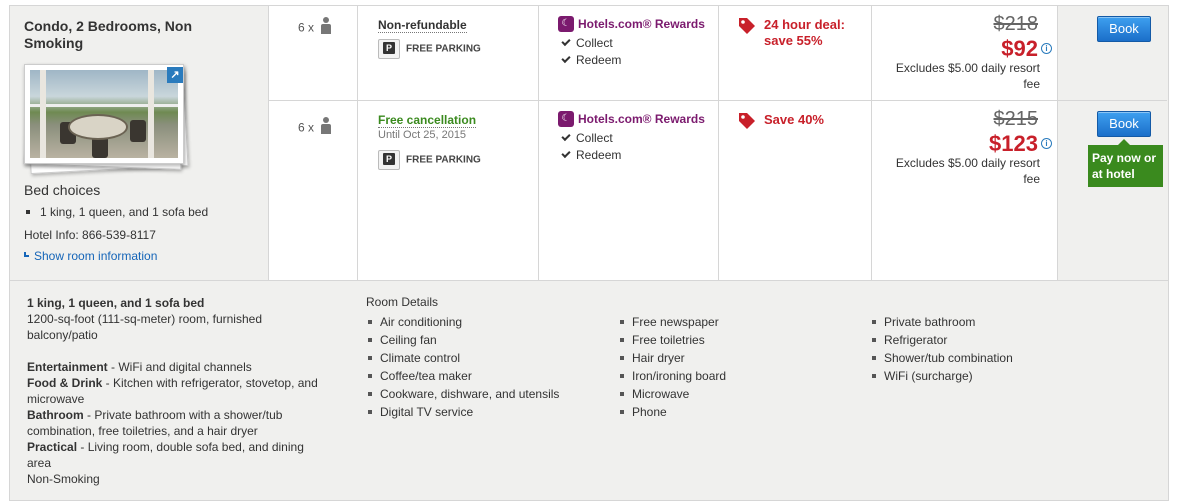 The width and height of the screenshot is (1178, 504). I want to click on desc-entertainment-label: Entertainment, so click(67, 367).